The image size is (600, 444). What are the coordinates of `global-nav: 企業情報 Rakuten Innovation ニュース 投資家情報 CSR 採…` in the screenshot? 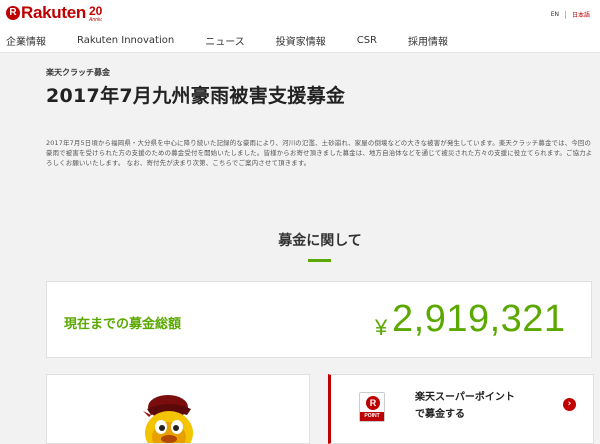 It's located at (300, 40).